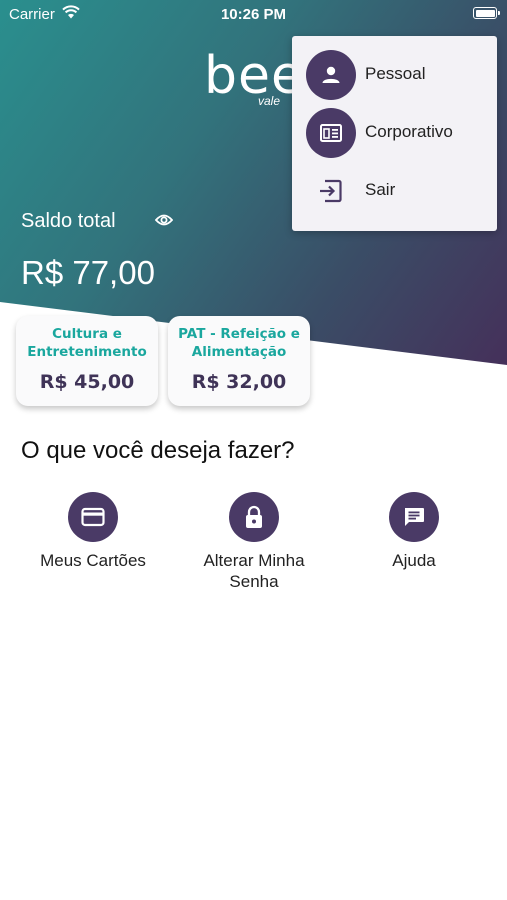 The image size is (507, 900). What do you see at coordinates (87, 382) in the screenshot?
I see `benefit-card-amount: R$ 45,00` at bounding box center [87, 382].